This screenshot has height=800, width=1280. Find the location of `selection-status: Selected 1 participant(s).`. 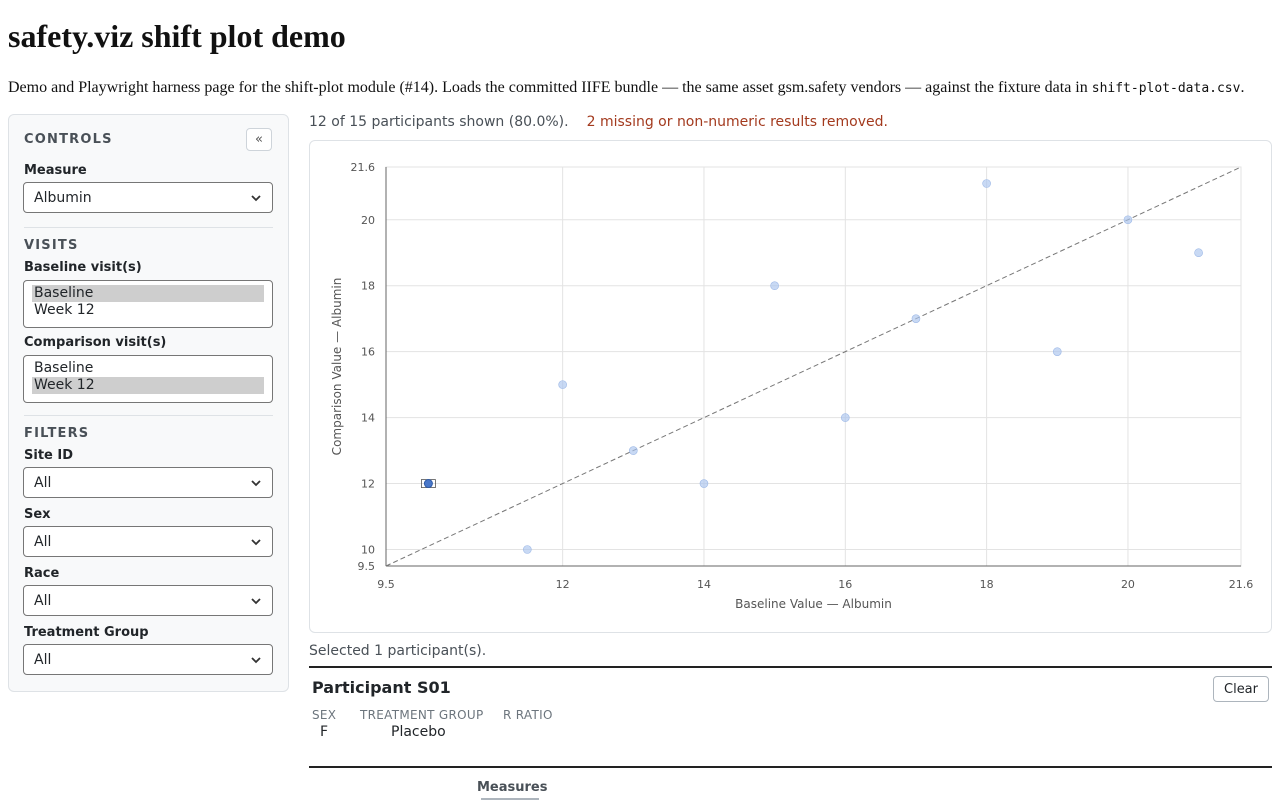

selection-status: Selected 1 participant(s). is located at coordinates (398, 651).